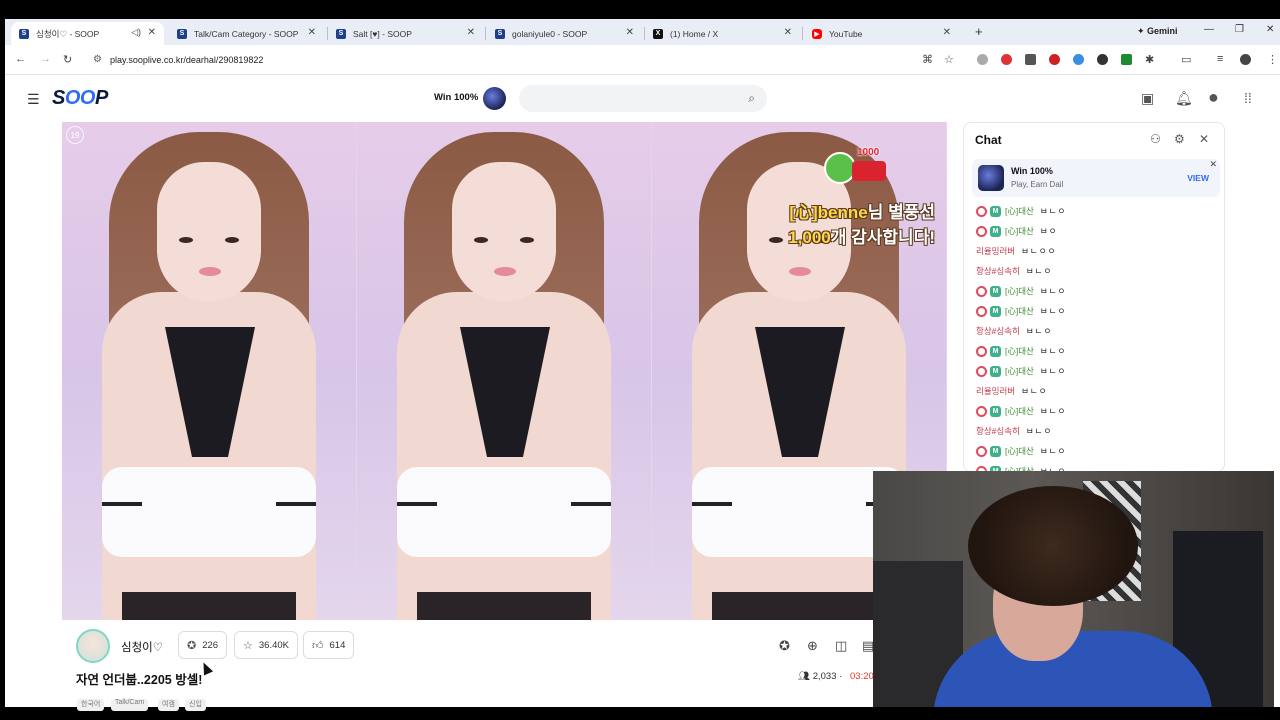  I want to click on reading-list-icon: ≡, so click(1220, 59).